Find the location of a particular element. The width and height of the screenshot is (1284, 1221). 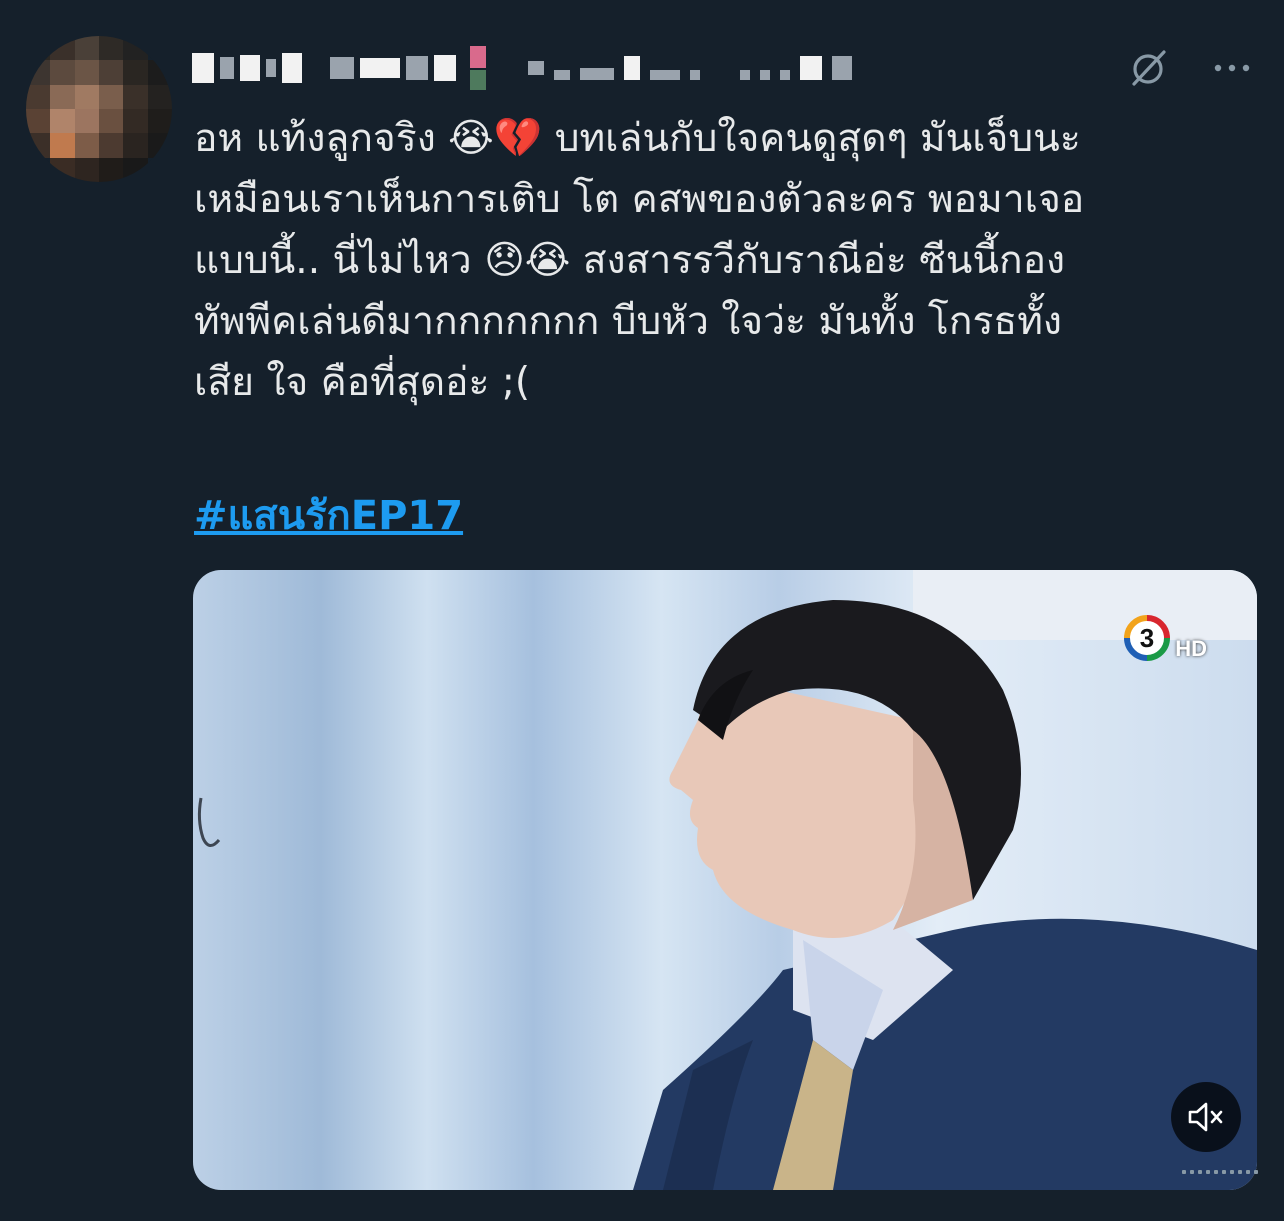

channel-logo-hd: HD is located at coordinates (1191, 648).